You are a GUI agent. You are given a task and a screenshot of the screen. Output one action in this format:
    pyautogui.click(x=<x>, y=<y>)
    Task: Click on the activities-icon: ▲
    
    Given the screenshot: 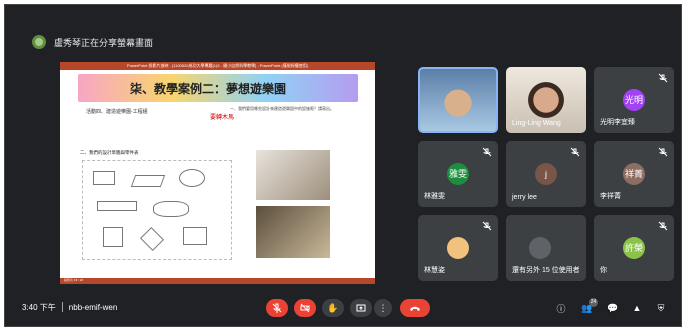 What is the action you would take?
    pyautogui.click(x=637, y=308)
    